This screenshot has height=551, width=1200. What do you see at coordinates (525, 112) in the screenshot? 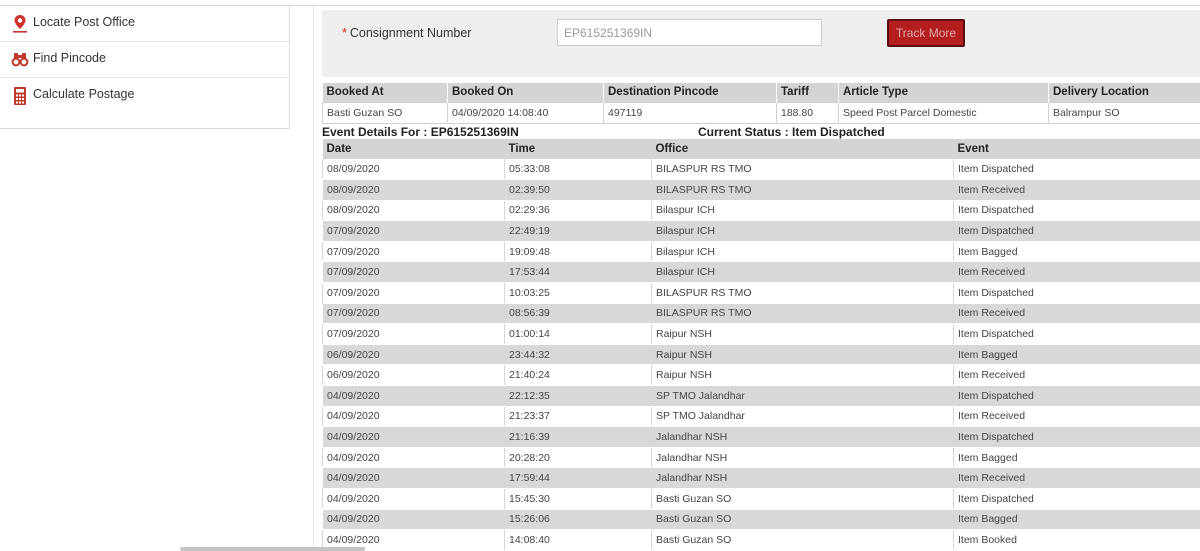
I see `booked-on-cell: 04/09/2020 14:08:40` at bounding box center [525, 112].